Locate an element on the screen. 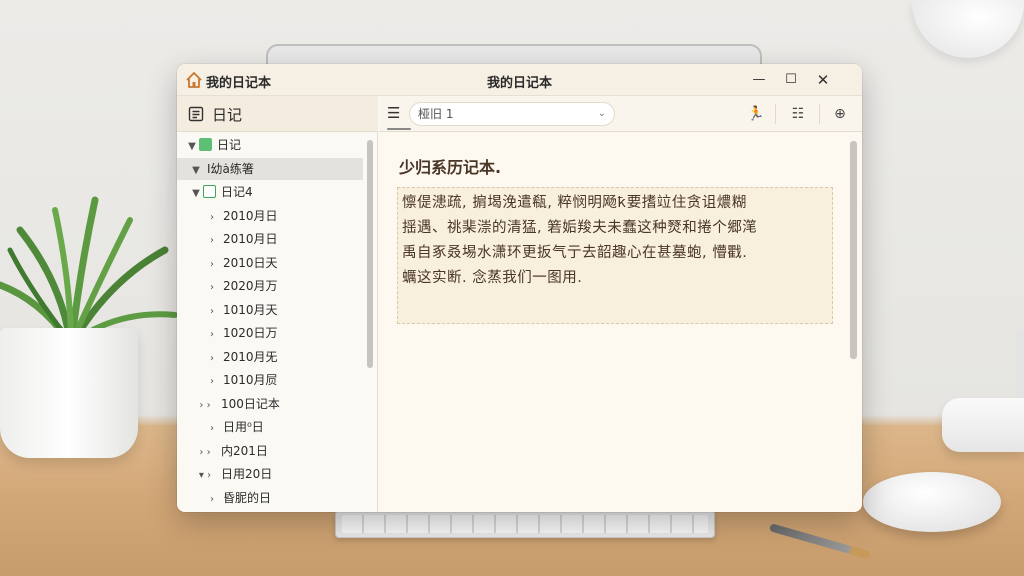 This screenshot has width=1024, height=576. tree-node: ▼ 日记4 is located at coordinates (270, 192).